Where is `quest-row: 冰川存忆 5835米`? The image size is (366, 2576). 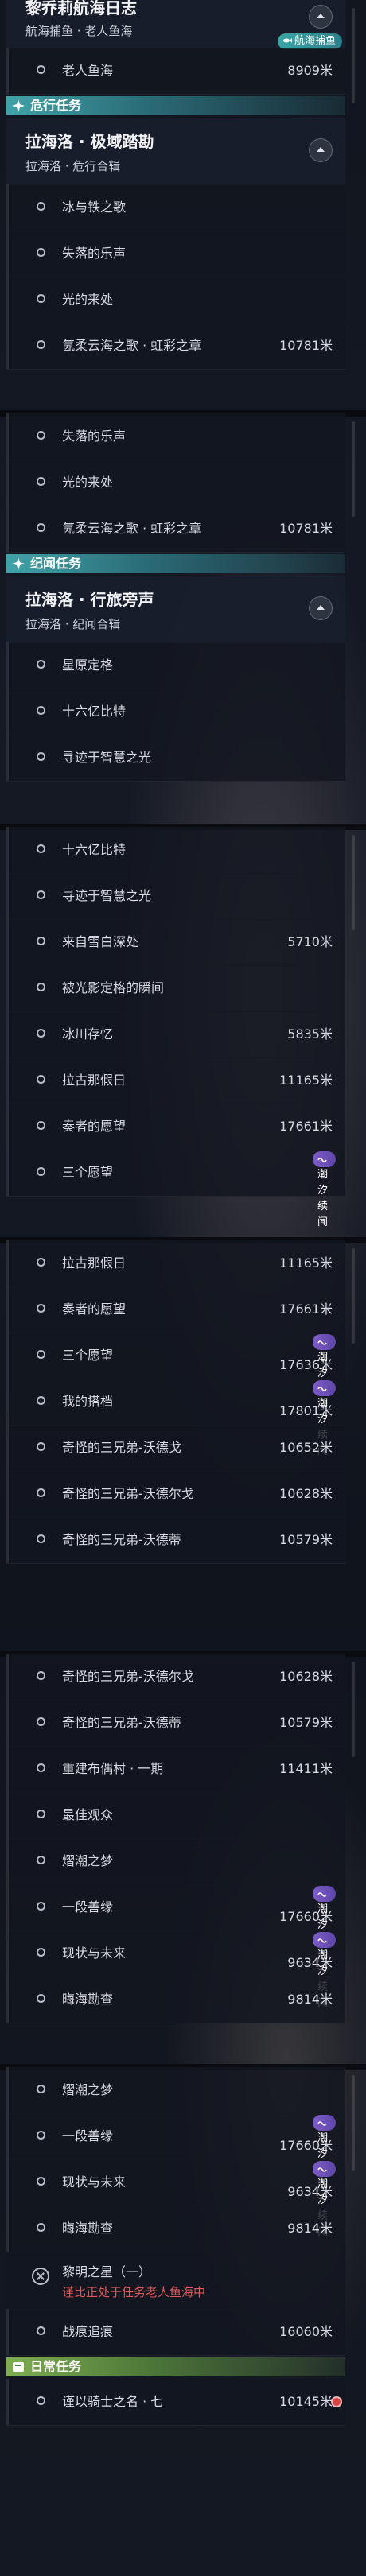 quest-row: 冰川存忆 5835米 is located at coordinates (175, 1035).